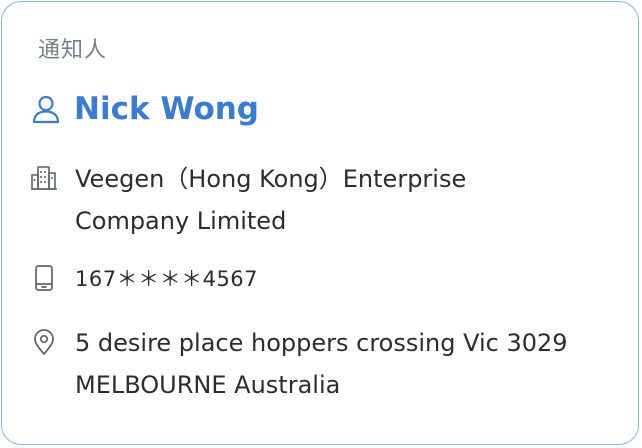 Image resolution: width=642 pixels, height=448 pixels. I want to click on contact-name-row: Nick Wong, so click(144, 109).